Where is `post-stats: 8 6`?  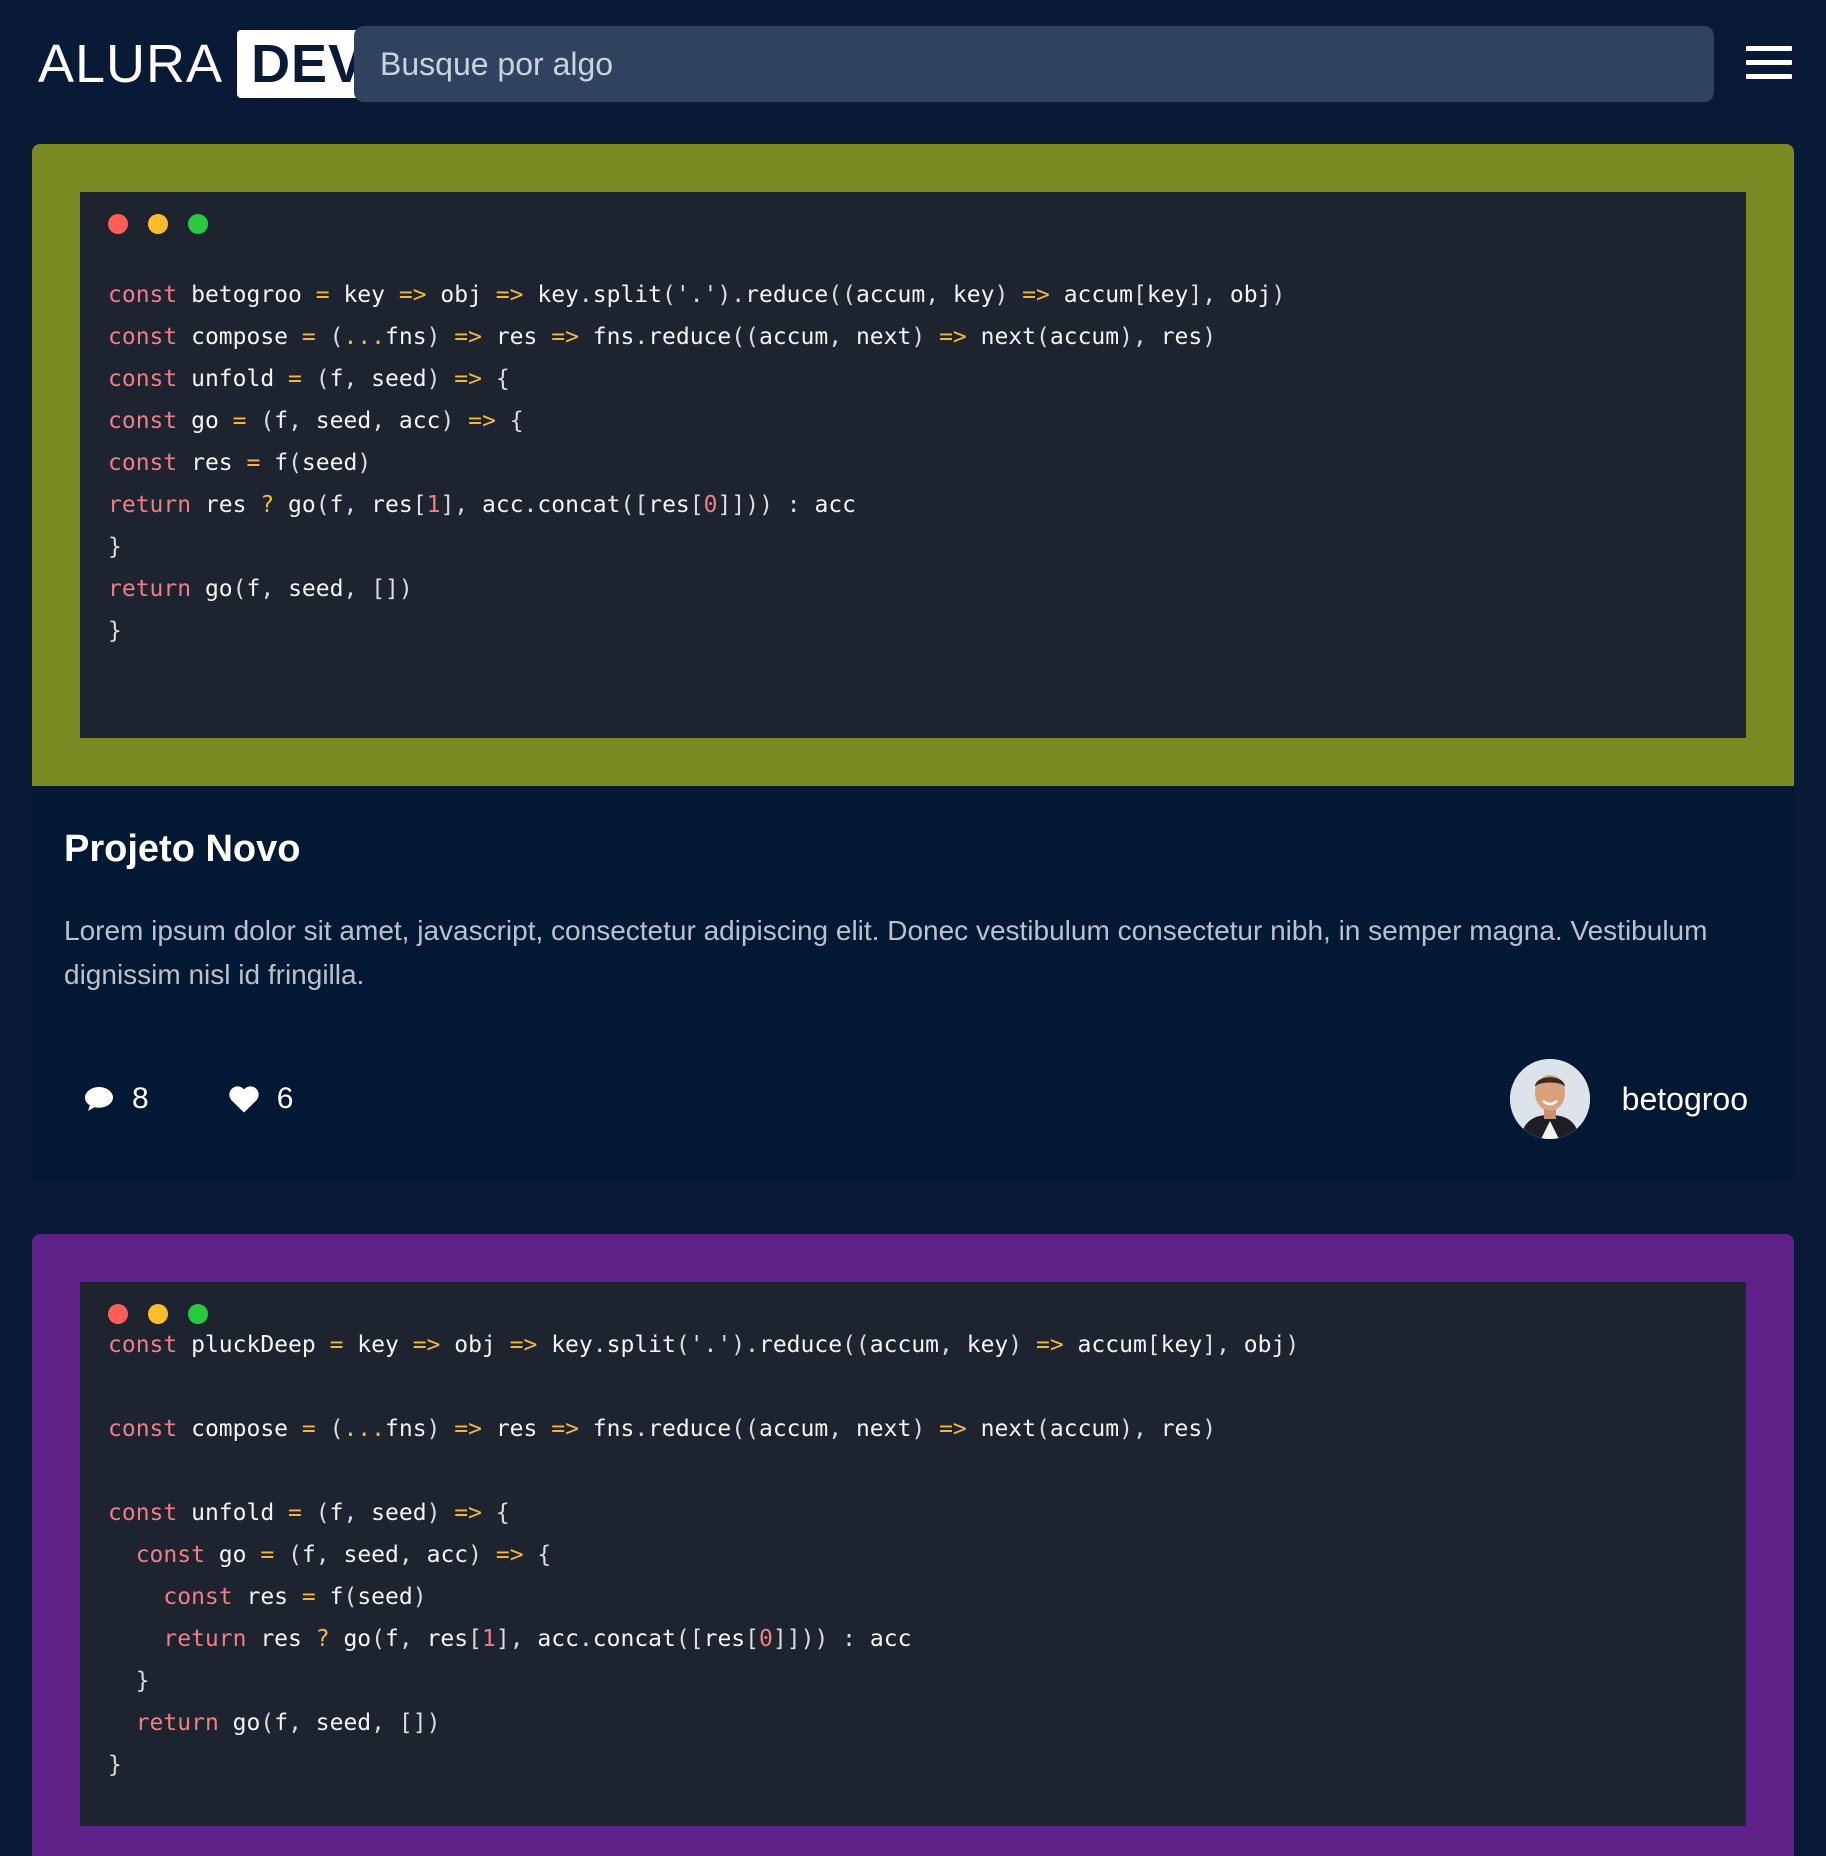 post-stats: 8 6 is located at coordinates (218, 1099).